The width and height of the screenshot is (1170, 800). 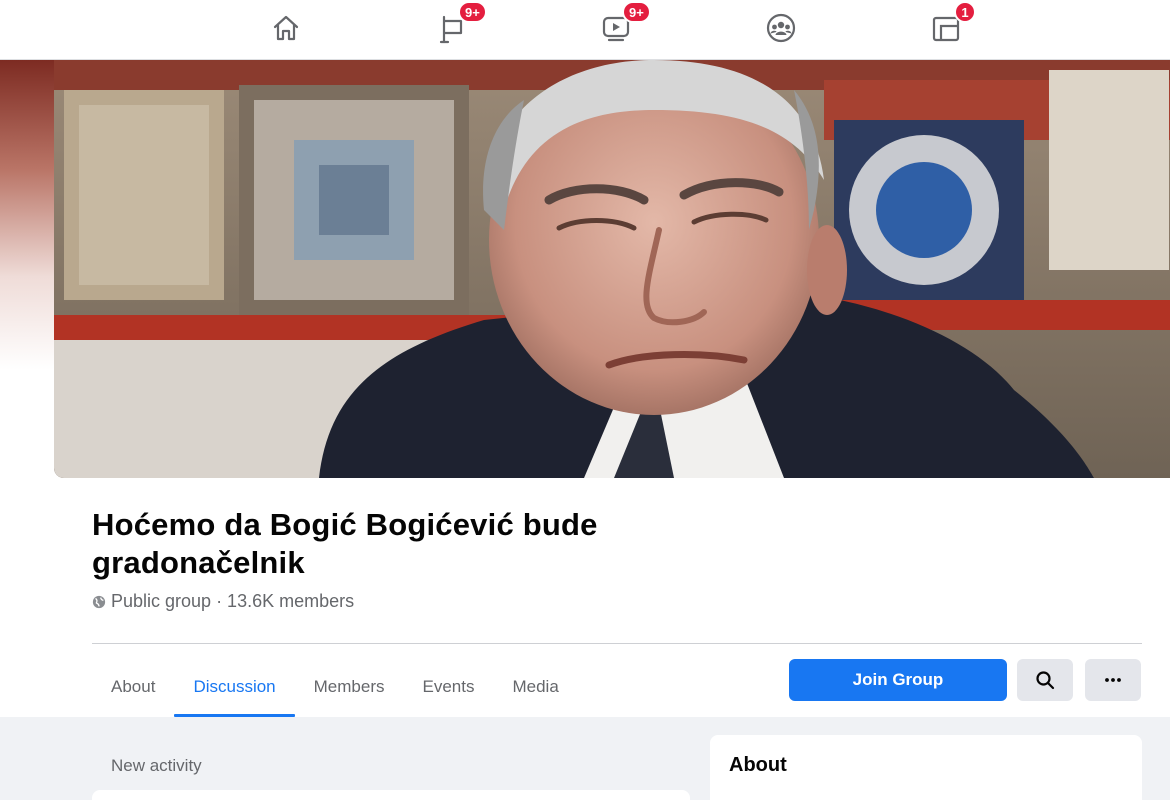 I want to click on tab-events: Events, so click(x=449, y=686).